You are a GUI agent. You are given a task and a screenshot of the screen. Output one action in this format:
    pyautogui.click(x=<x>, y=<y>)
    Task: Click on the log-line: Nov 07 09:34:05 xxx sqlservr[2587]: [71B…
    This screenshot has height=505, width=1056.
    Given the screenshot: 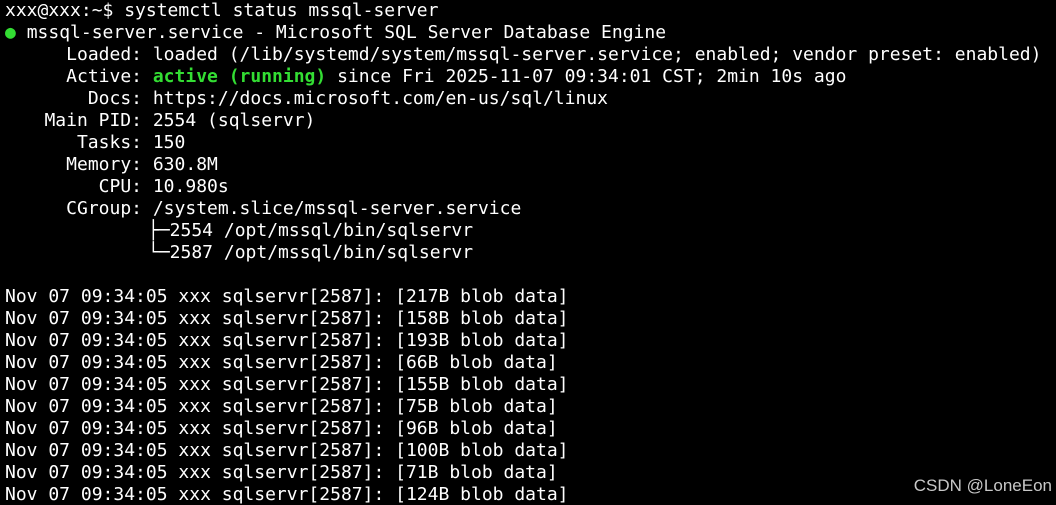 What is the action you would take?
    pyautogui.click(x=281, y=472)
    